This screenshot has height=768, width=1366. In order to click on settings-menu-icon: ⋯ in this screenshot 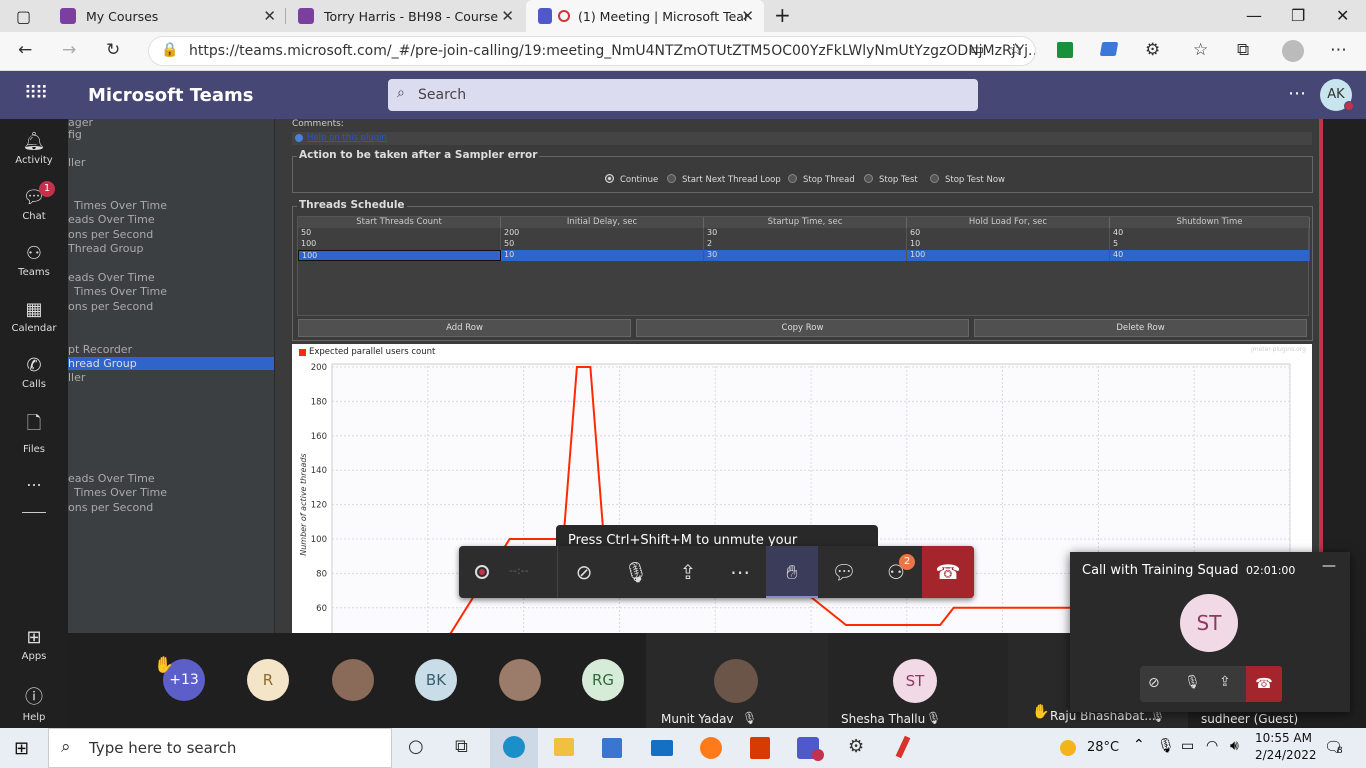, I will do `click(1338, 50)`.